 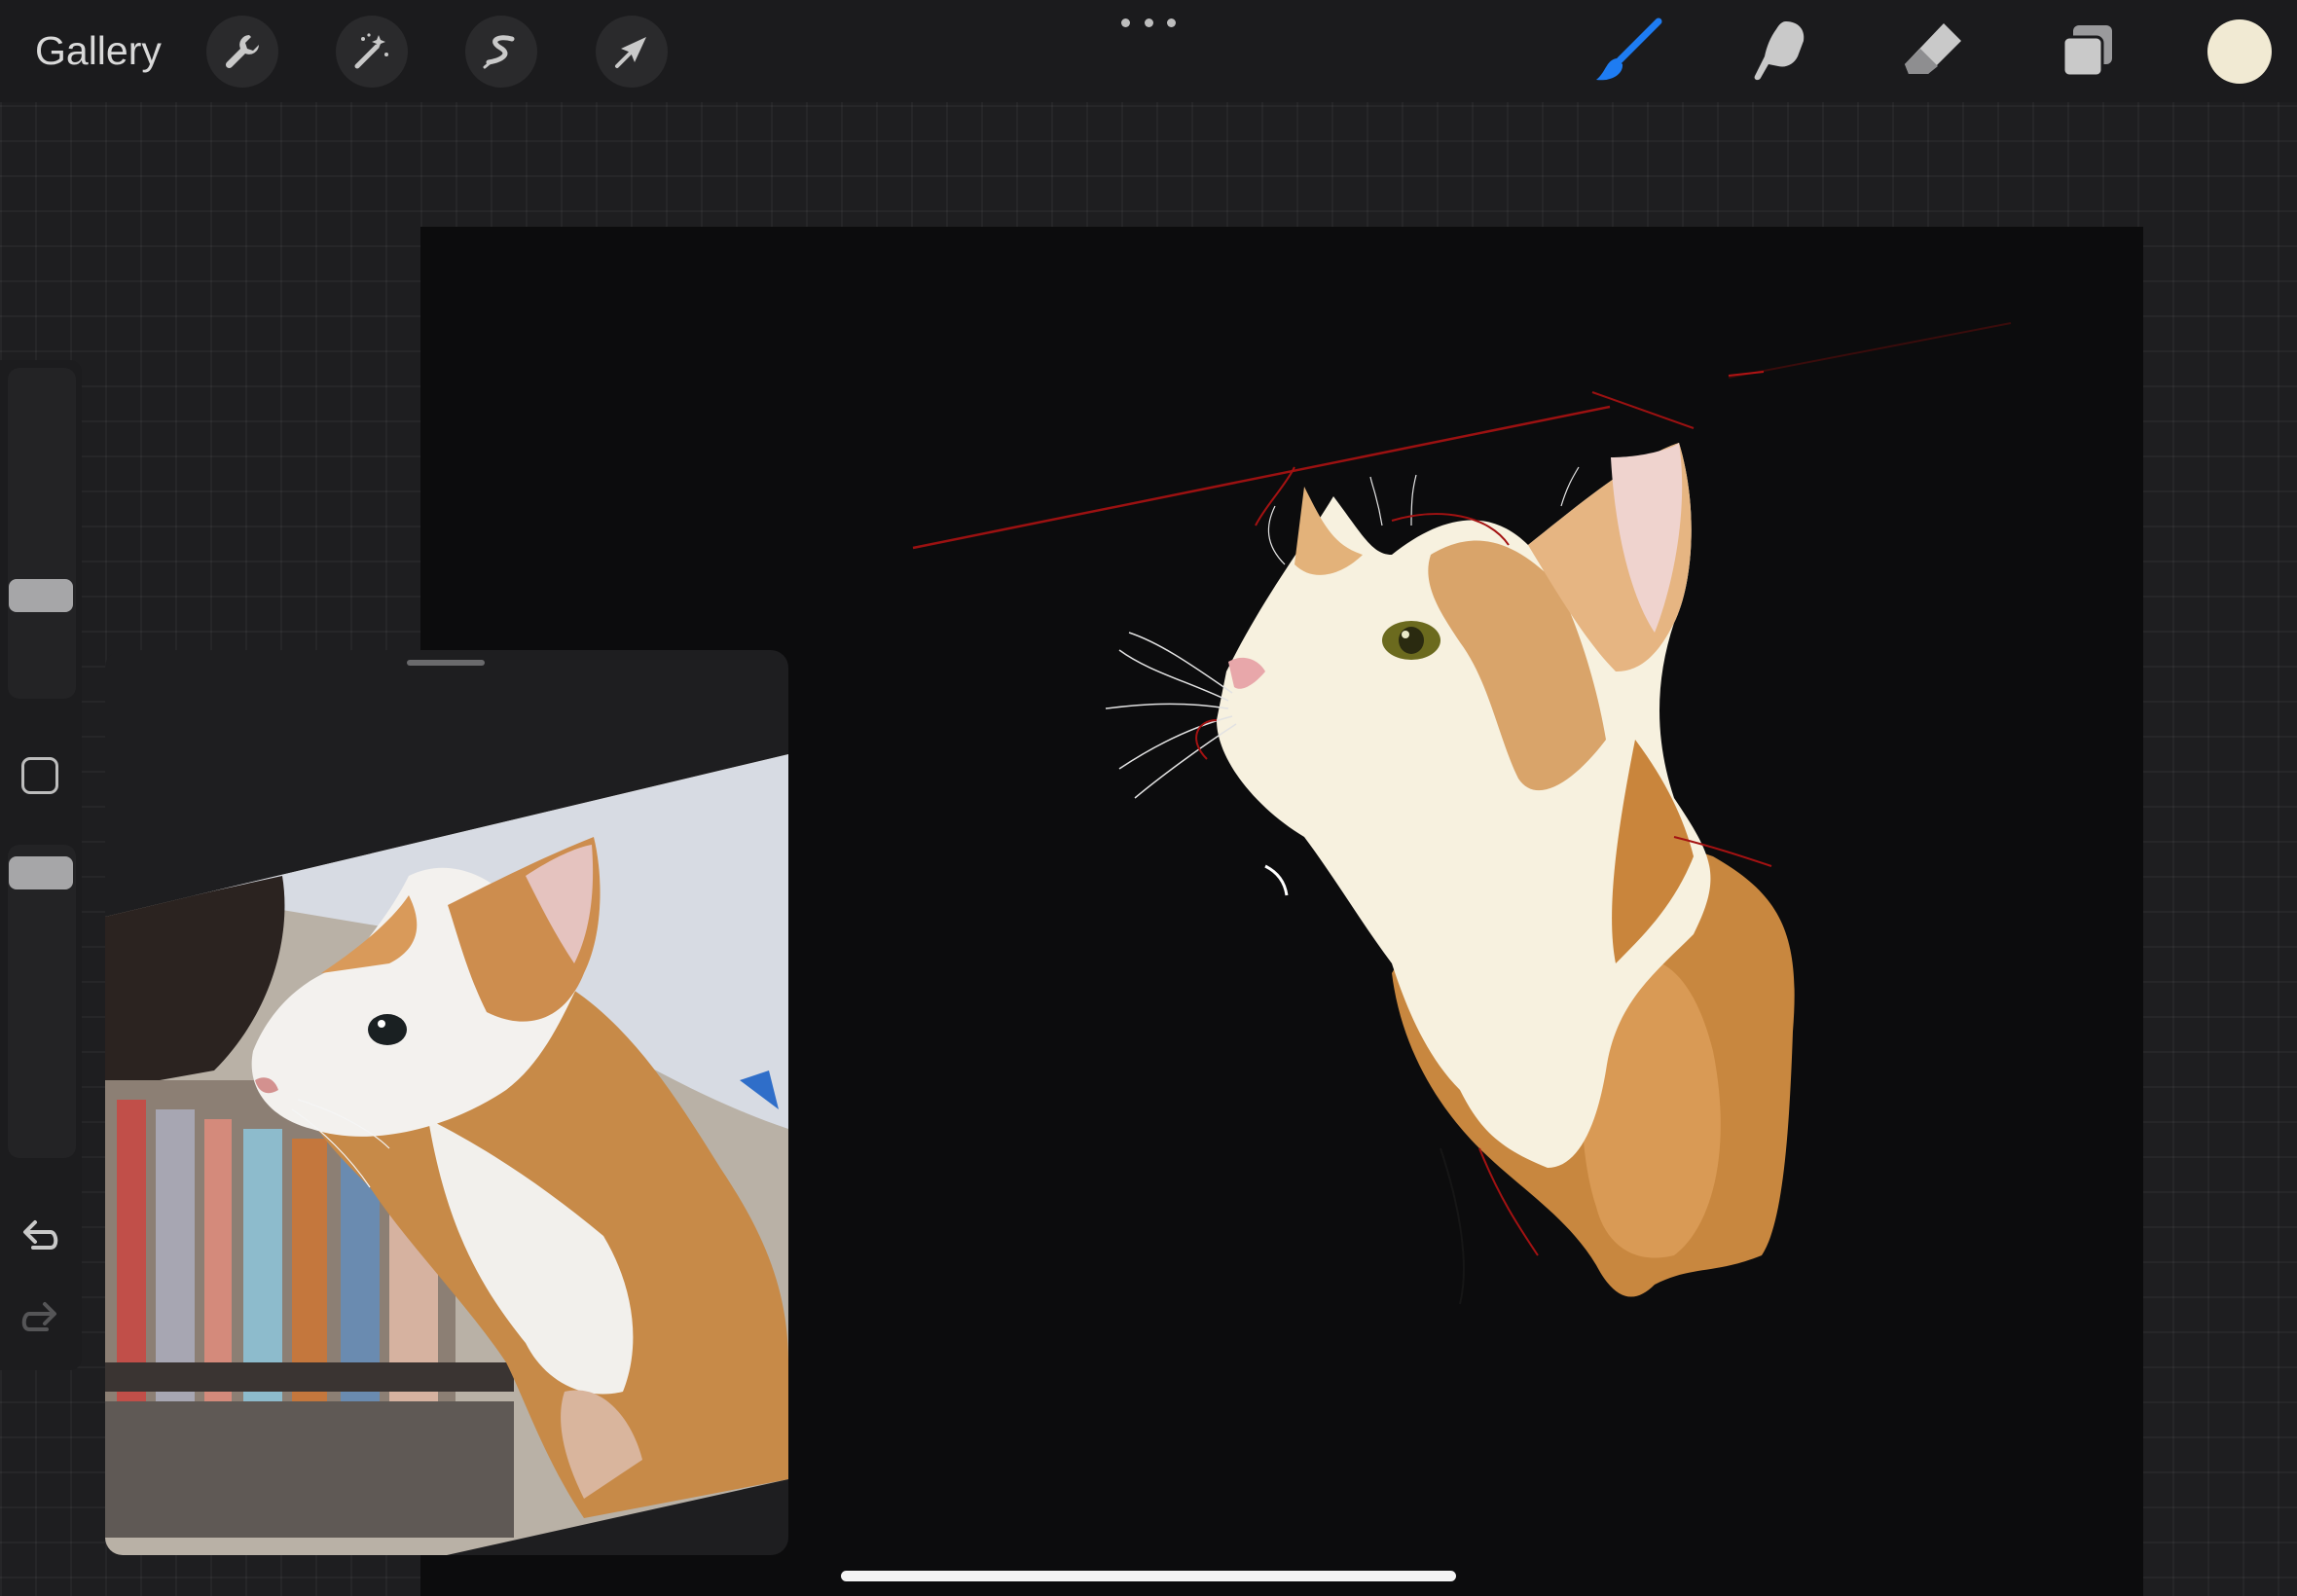 I want to click on cat-photo, so click(x=446, y=1154).